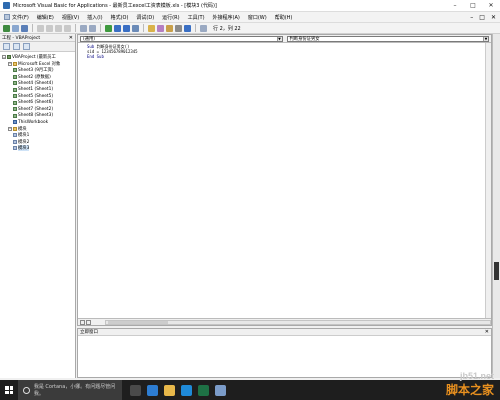  What do you see at coordinates (38, 148) in the screenshot?
I see `tree-node: 模块3` at bounding box center [38, 148].